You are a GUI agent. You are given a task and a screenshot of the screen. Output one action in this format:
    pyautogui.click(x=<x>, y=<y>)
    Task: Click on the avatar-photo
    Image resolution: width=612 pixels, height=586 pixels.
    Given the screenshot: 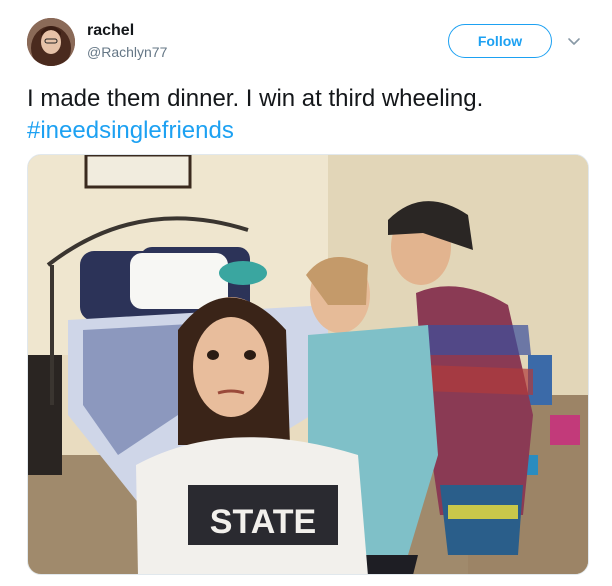 What is the action you would take?
    pyautogui.click(x=51, y=42)
    